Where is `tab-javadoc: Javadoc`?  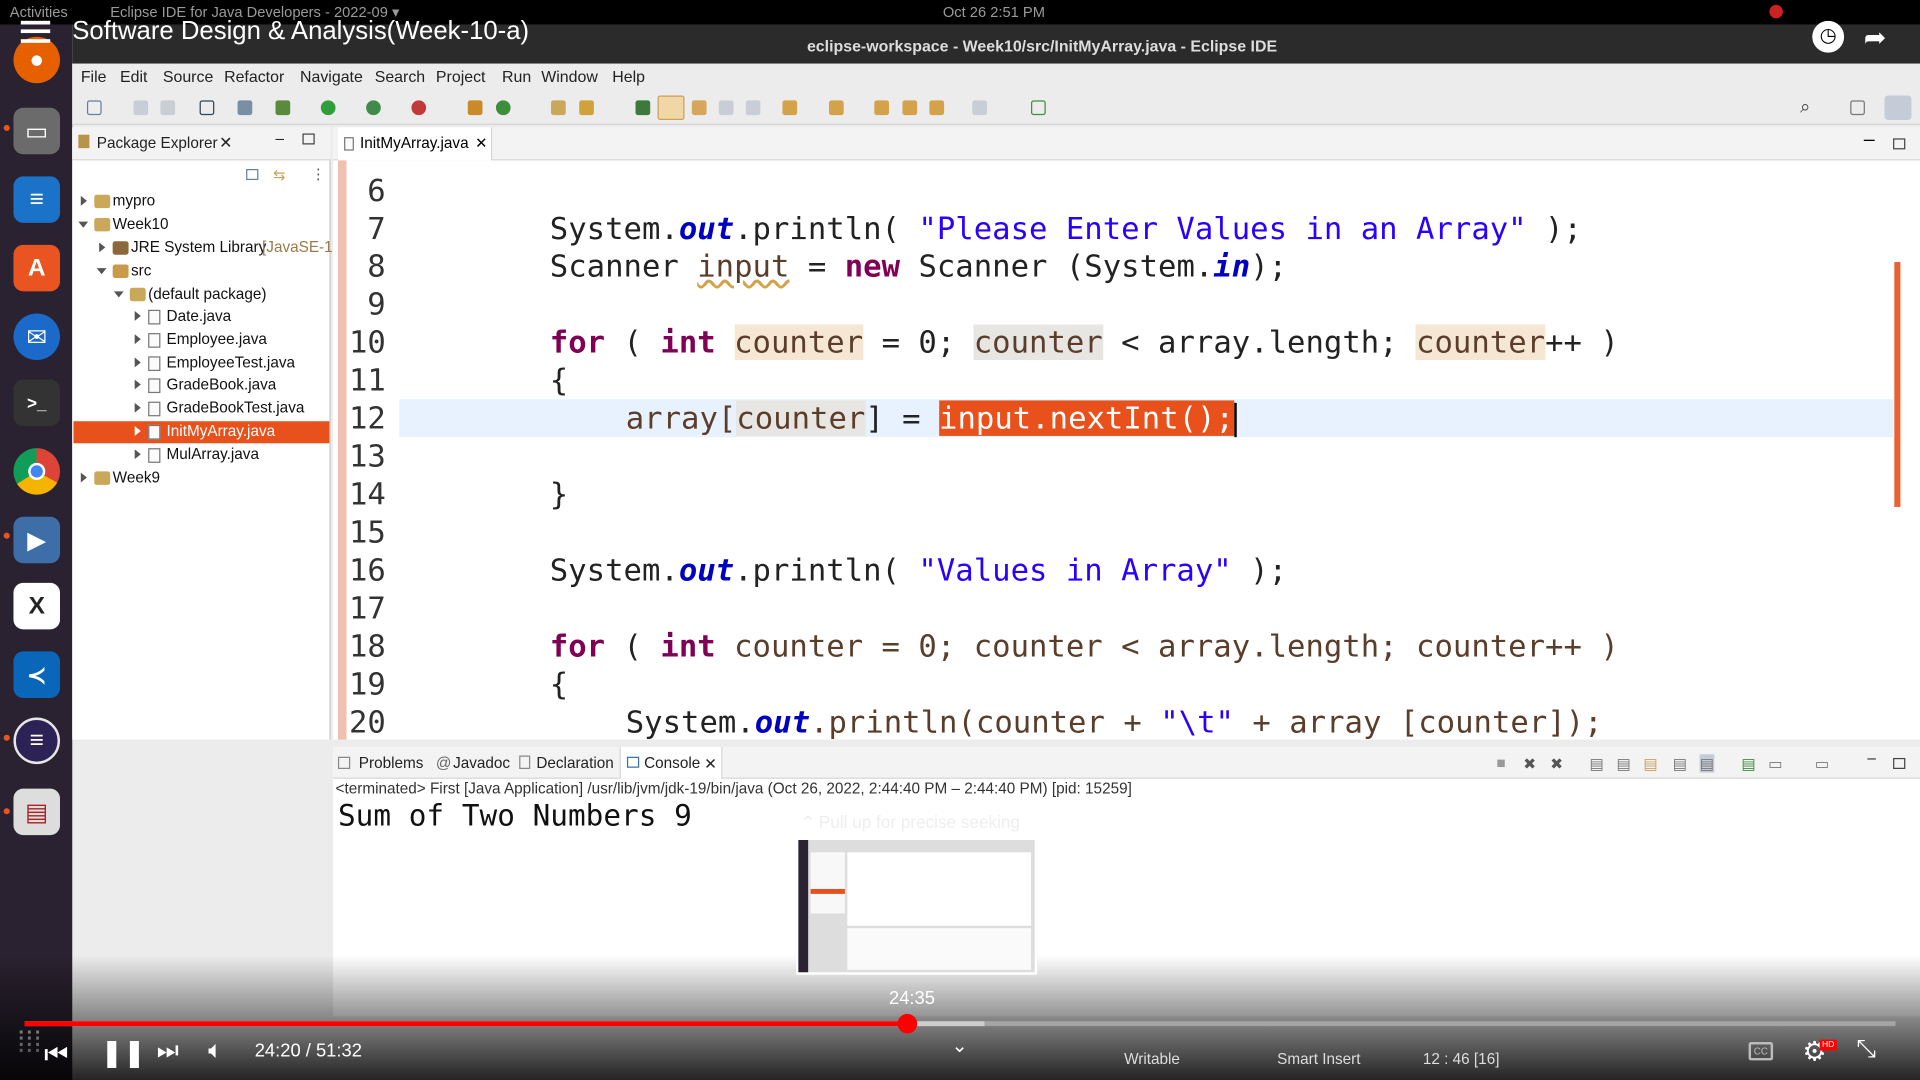
tab-javadoc: Javadoc is located at coordinates (481, 762).